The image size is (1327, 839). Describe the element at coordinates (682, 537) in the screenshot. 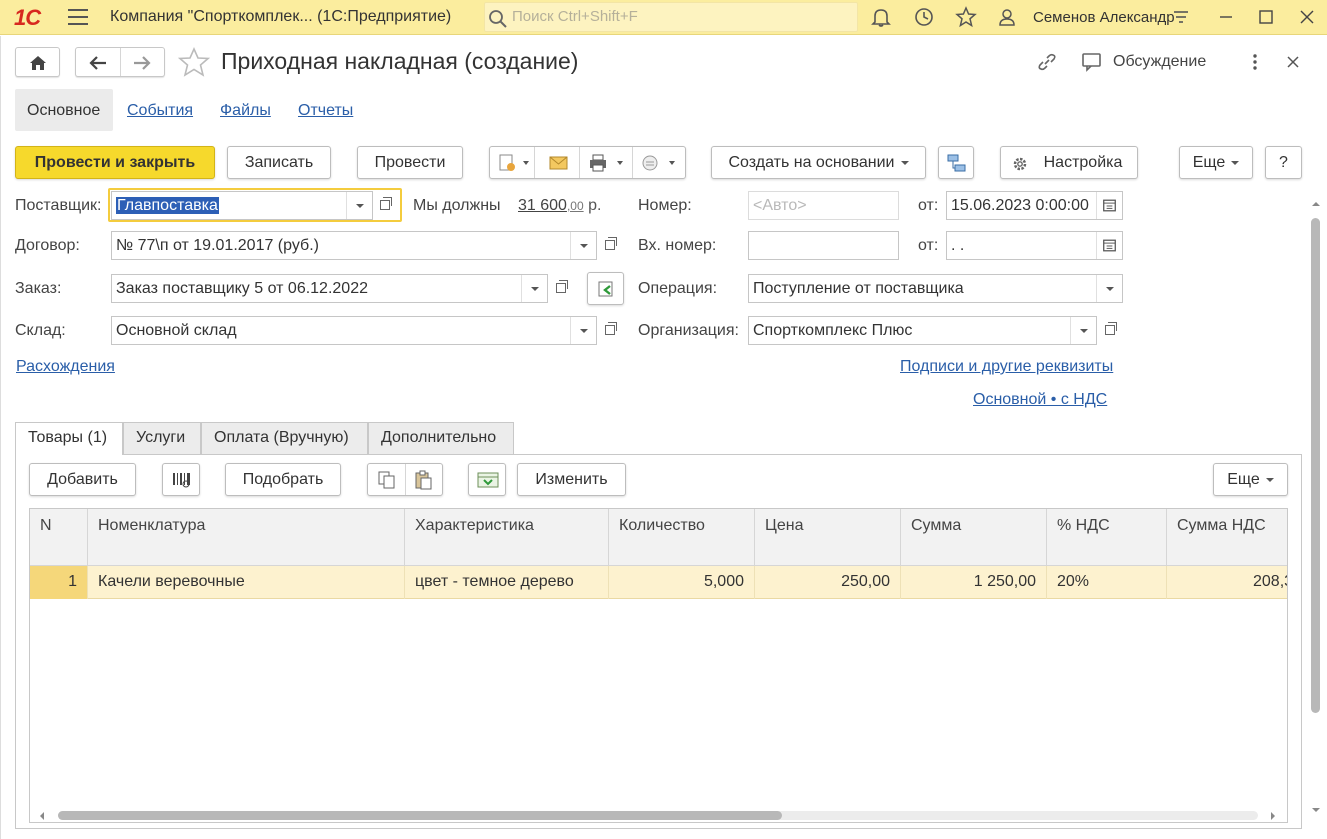

I see `column-header-quantity: Количество` at that location.